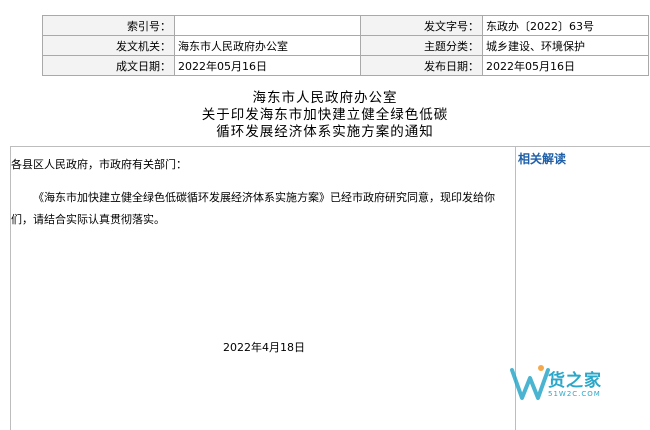 The image size is (650, 430). Describe the element at coordinates (421, 25) in the screenshot. I see `doc-number-label: 发文字号：` at that location.